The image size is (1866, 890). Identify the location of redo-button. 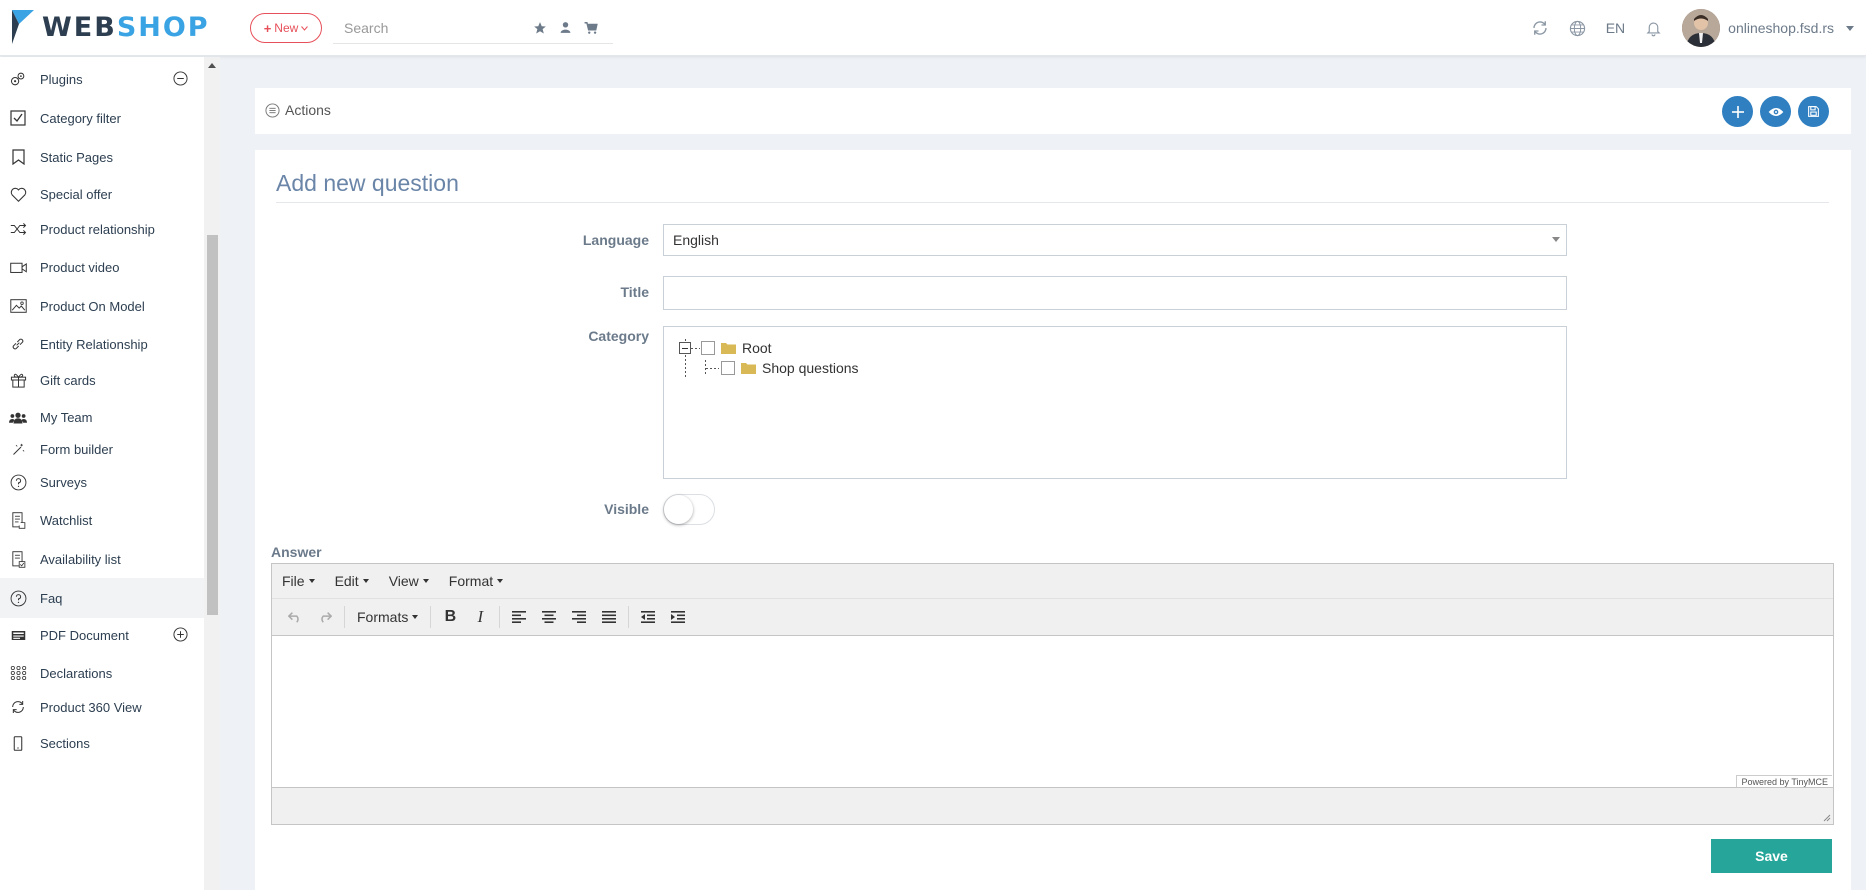
(325, 617).